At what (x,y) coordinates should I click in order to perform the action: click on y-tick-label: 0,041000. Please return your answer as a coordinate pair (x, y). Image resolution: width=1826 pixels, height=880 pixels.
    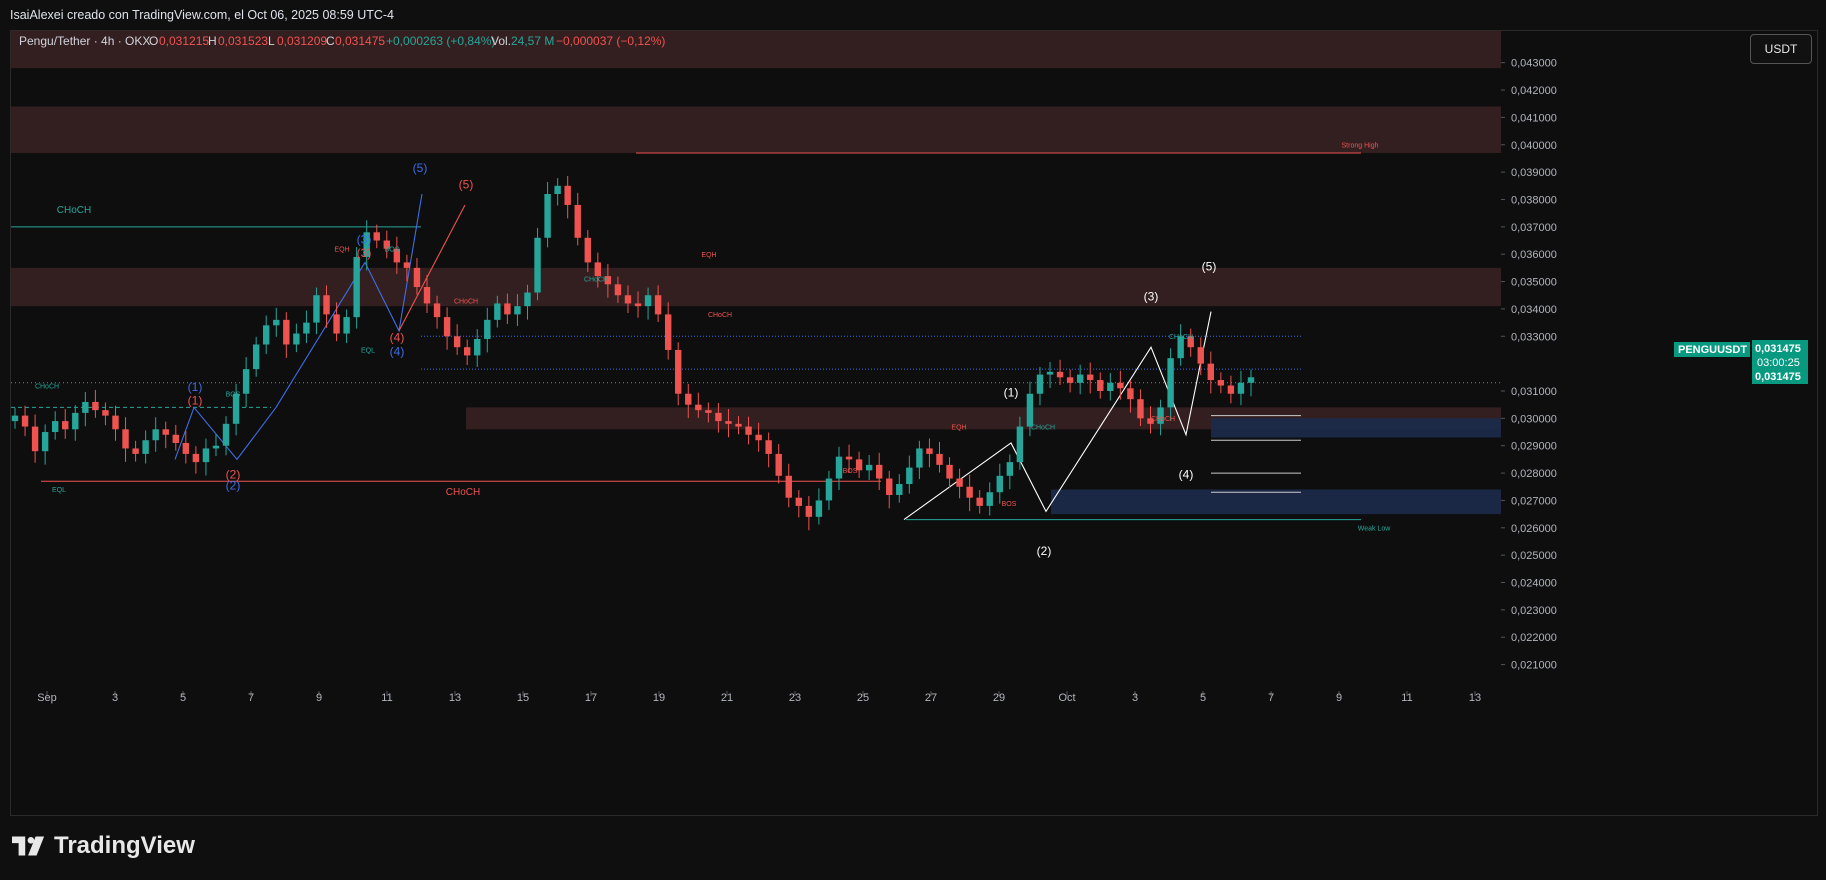
    Looking at the image, I should click on (1534, 118).